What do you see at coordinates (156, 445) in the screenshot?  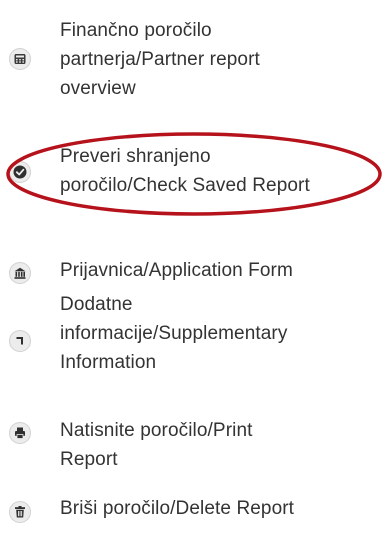 I see `menu-item-label: Natisnite poročilo/Print Report` at bounding box center [156, 445].